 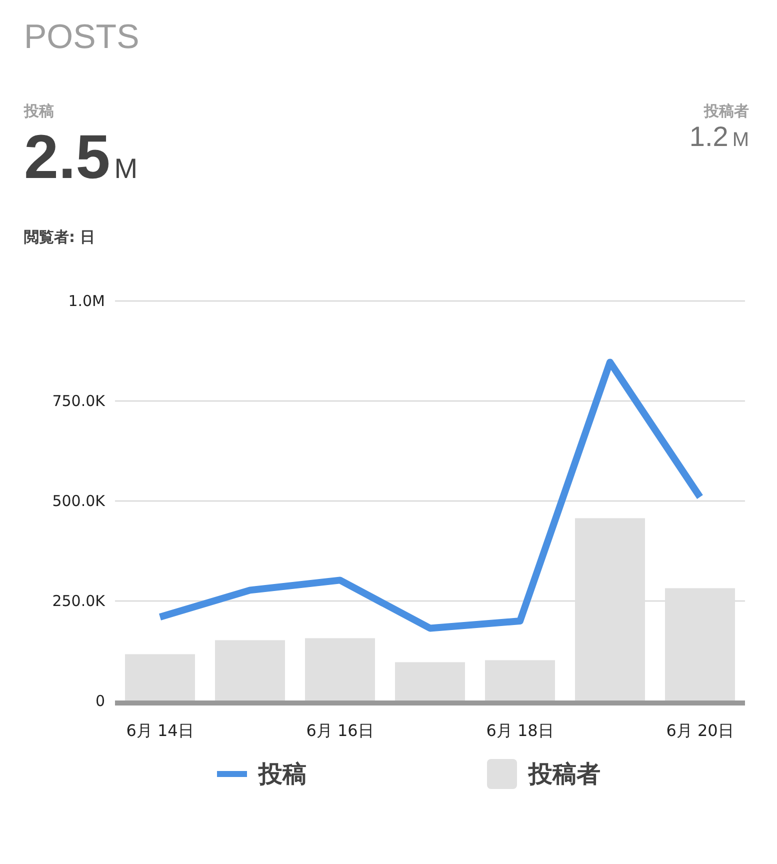 What do you see at coordinates (160, 730) in the screenshot?
I see `x-tick-label: 6月 14日` at bounding box center [160, 730].